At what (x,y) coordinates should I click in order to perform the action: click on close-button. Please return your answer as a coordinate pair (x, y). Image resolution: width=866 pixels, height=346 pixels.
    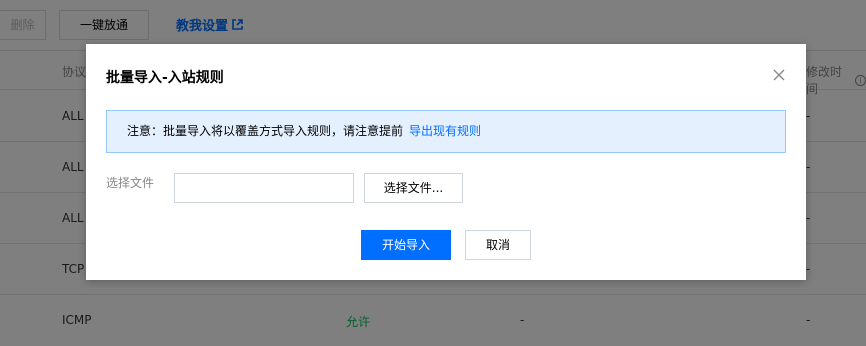
    Looking at the image, I should click on (779, 75).